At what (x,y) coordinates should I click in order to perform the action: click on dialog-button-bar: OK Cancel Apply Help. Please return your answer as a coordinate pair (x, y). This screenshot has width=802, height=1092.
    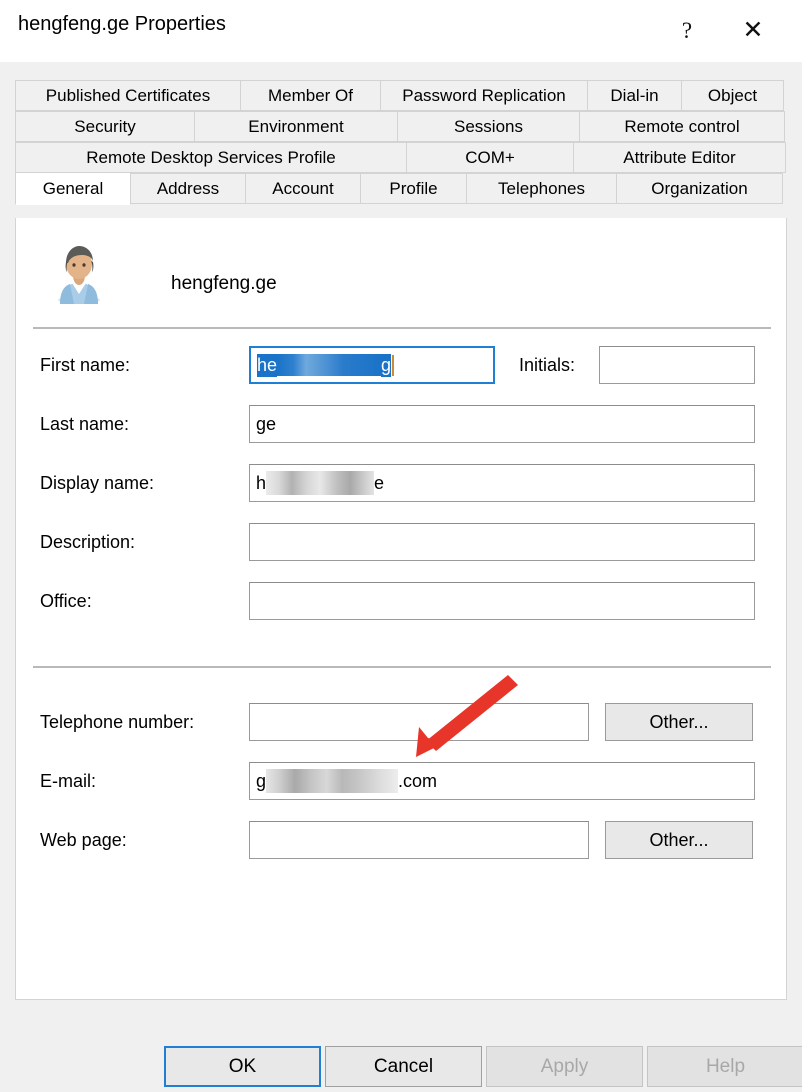
    Looking at the image, I should click on (401, 1066).